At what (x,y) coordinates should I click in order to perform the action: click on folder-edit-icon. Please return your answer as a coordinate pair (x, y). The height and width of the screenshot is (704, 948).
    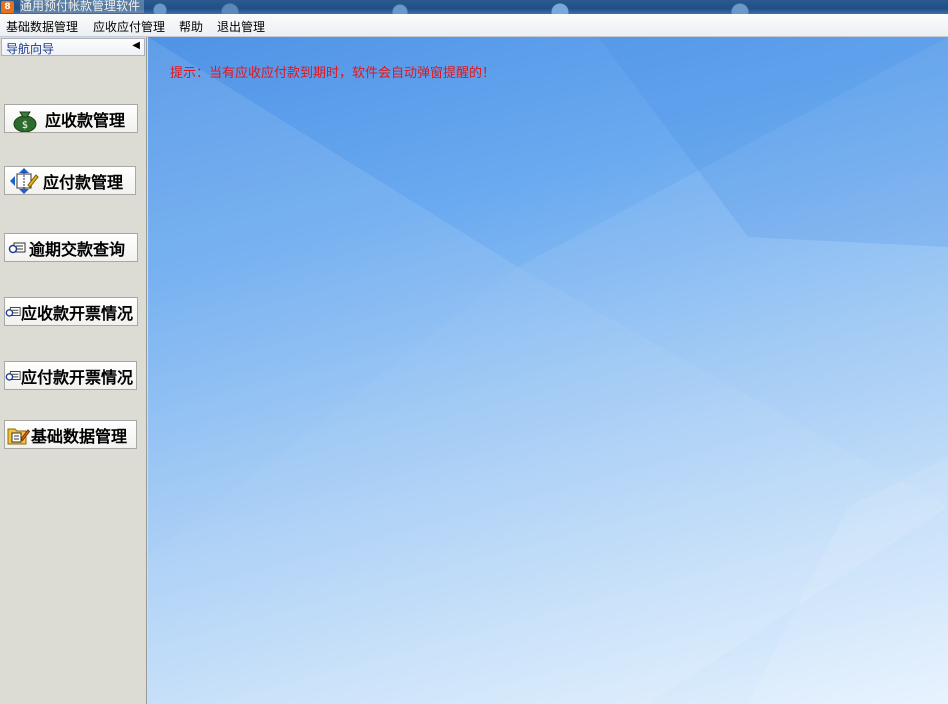
    Looking at the image, I should click on (18, 435).